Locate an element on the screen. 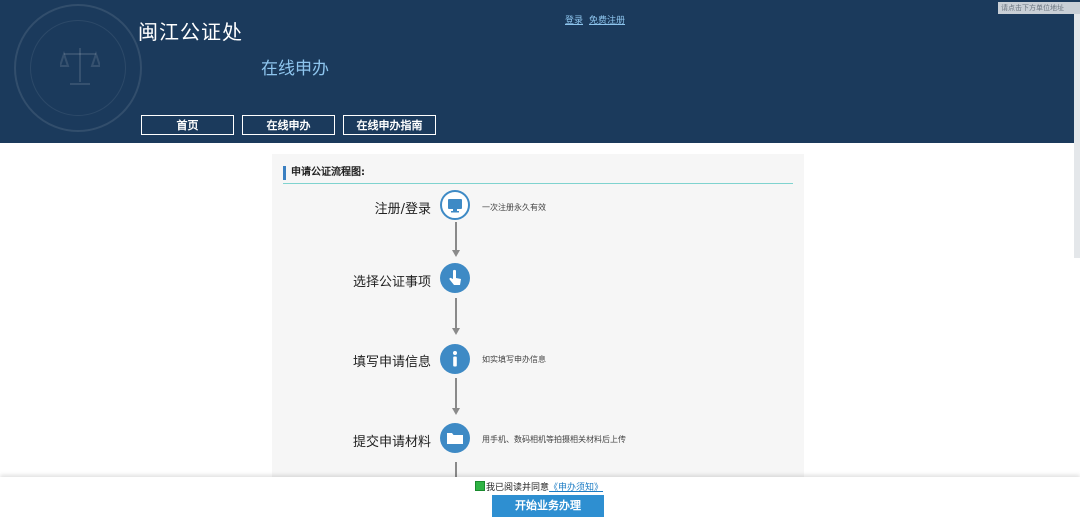 The image size is (1080, 518). agreement-row: 我已阅读并同意《申办须知》 is located at coordinates (539, 486).